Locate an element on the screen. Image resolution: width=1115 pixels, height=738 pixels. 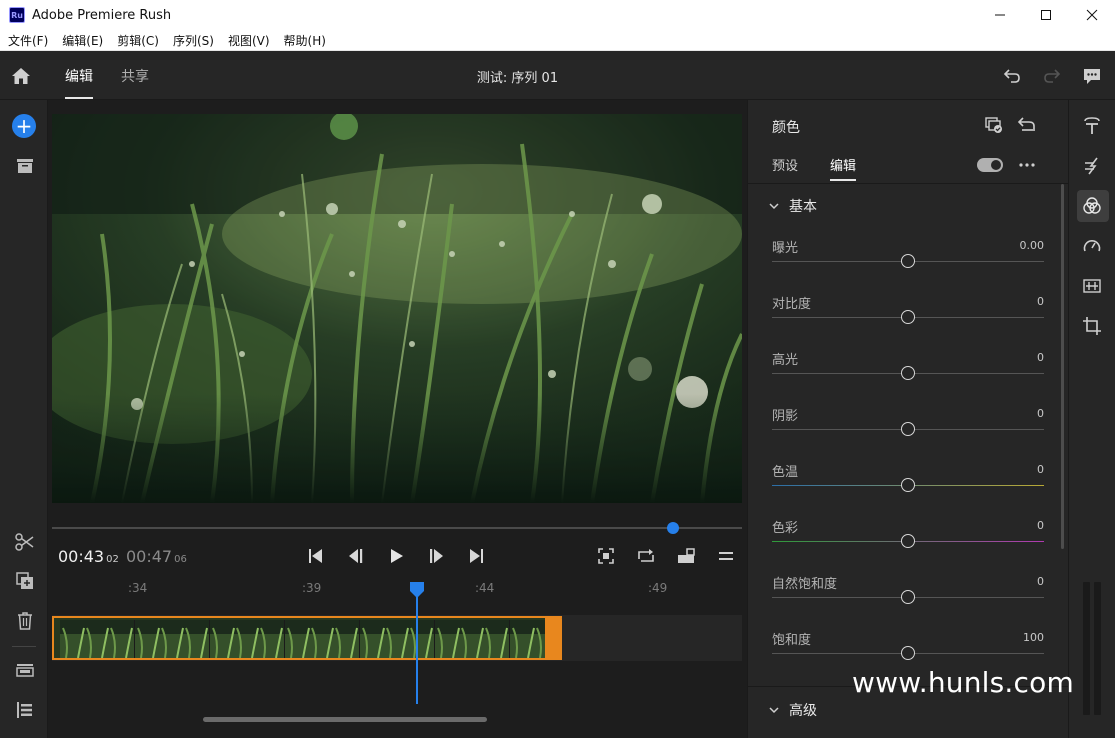
menu-edit: 编辑(E) is located at coordinates (82, 40).